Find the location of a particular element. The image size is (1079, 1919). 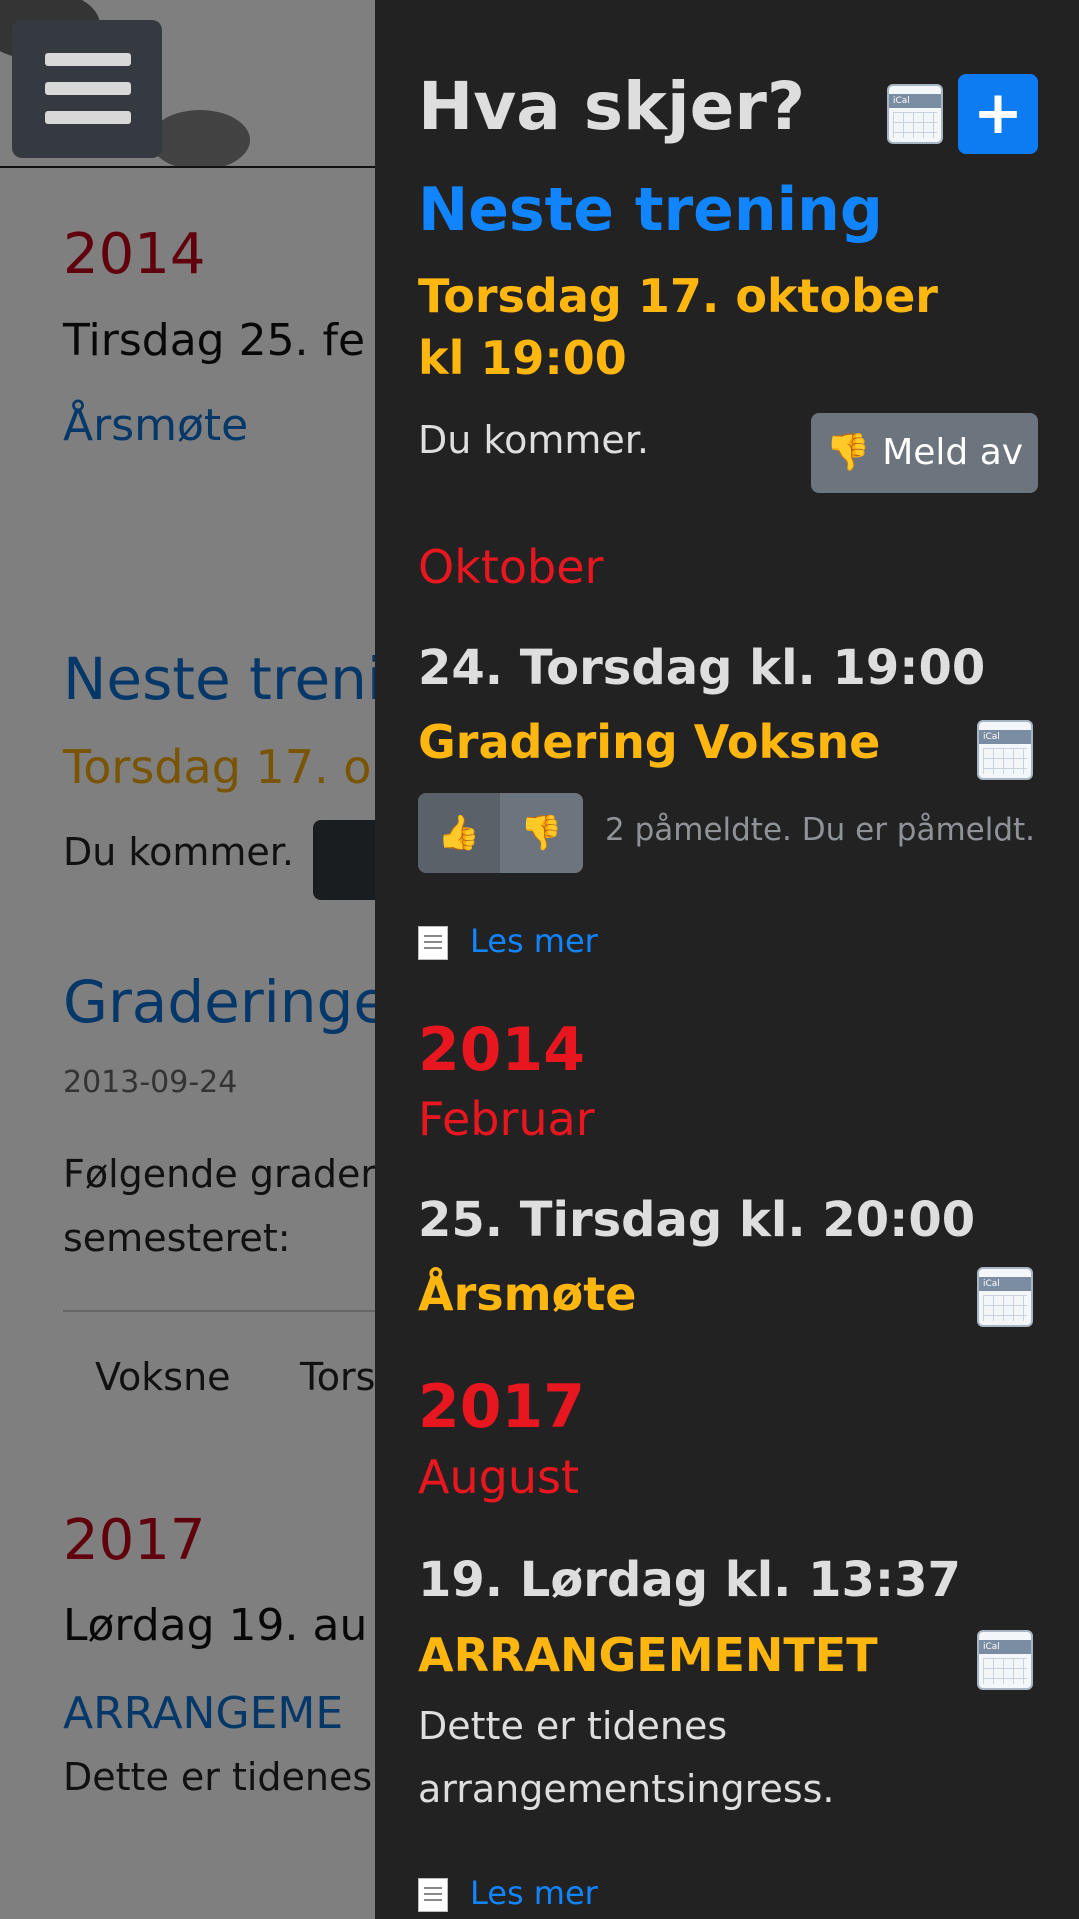

sidebar-title: Hva skjer? is located at coordinates (611, 106).